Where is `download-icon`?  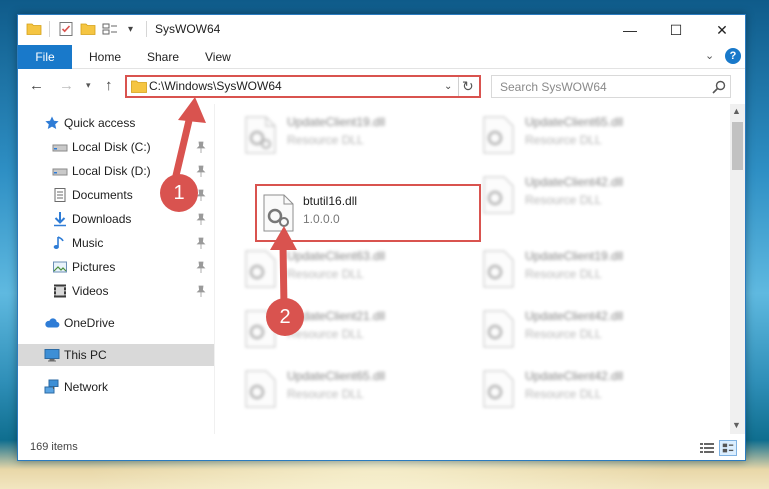 download-icon is located at coordinates (60, 219).